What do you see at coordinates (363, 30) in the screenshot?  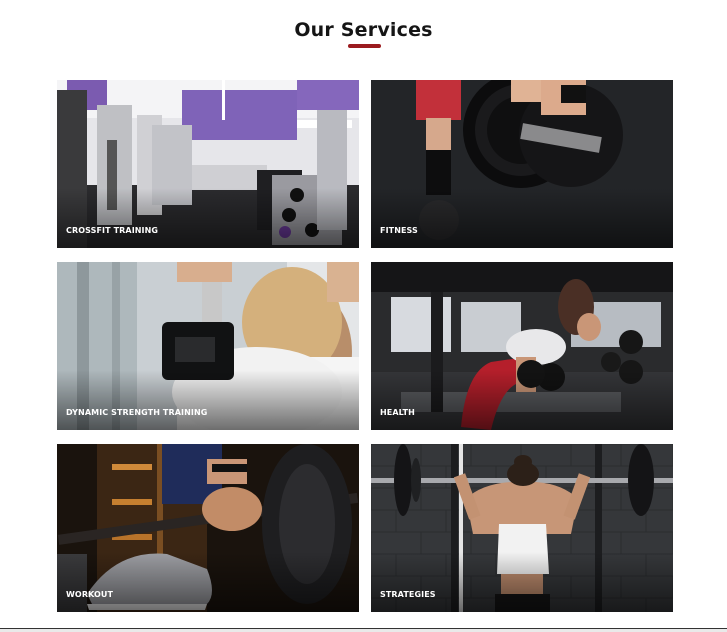 I see `page-title: Our Services` at bounding box center [363, 30].